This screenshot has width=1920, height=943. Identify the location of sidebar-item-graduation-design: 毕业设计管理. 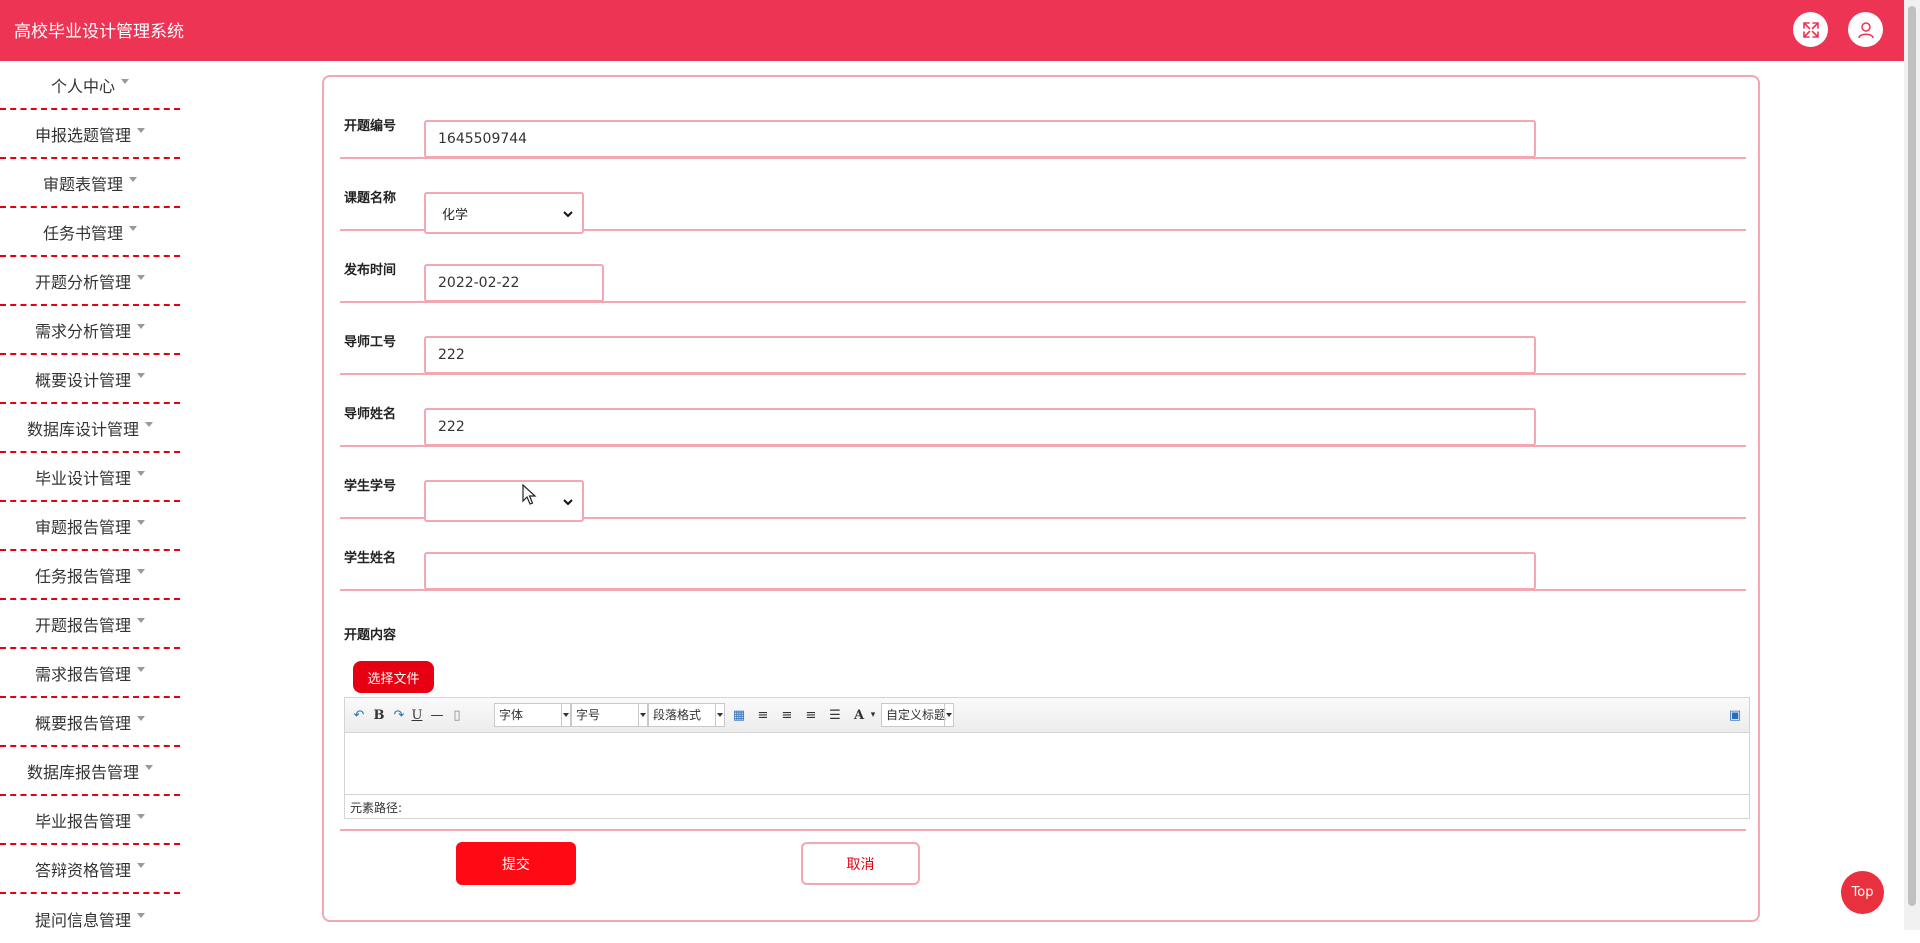
(90, 477).